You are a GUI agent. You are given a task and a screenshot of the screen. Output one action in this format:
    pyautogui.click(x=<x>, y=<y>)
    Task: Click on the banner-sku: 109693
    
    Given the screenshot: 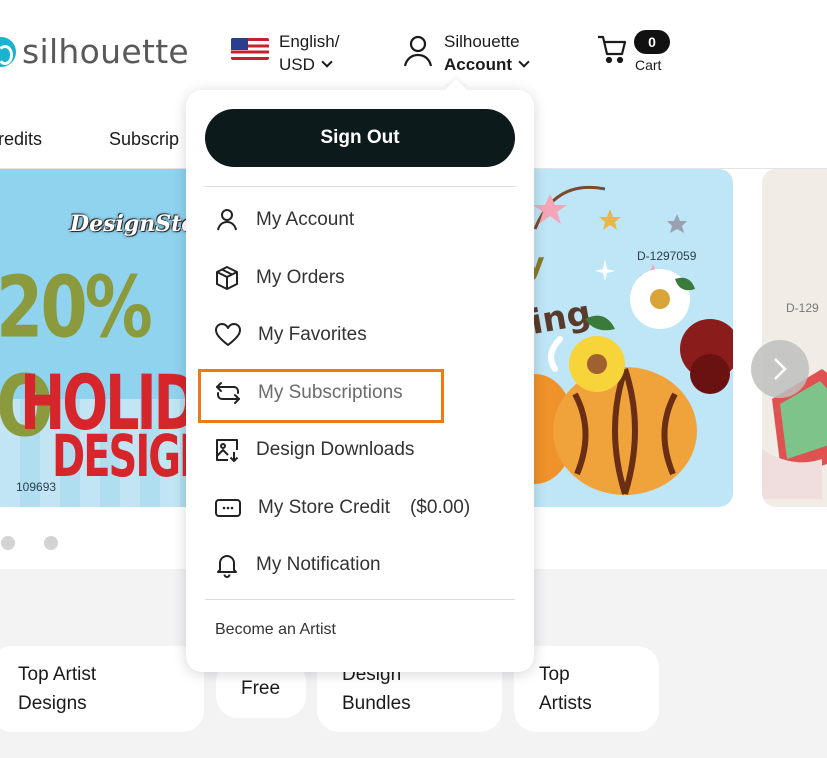 What is the action you would take?
    pyautogui.click(x=36, y=487)
    